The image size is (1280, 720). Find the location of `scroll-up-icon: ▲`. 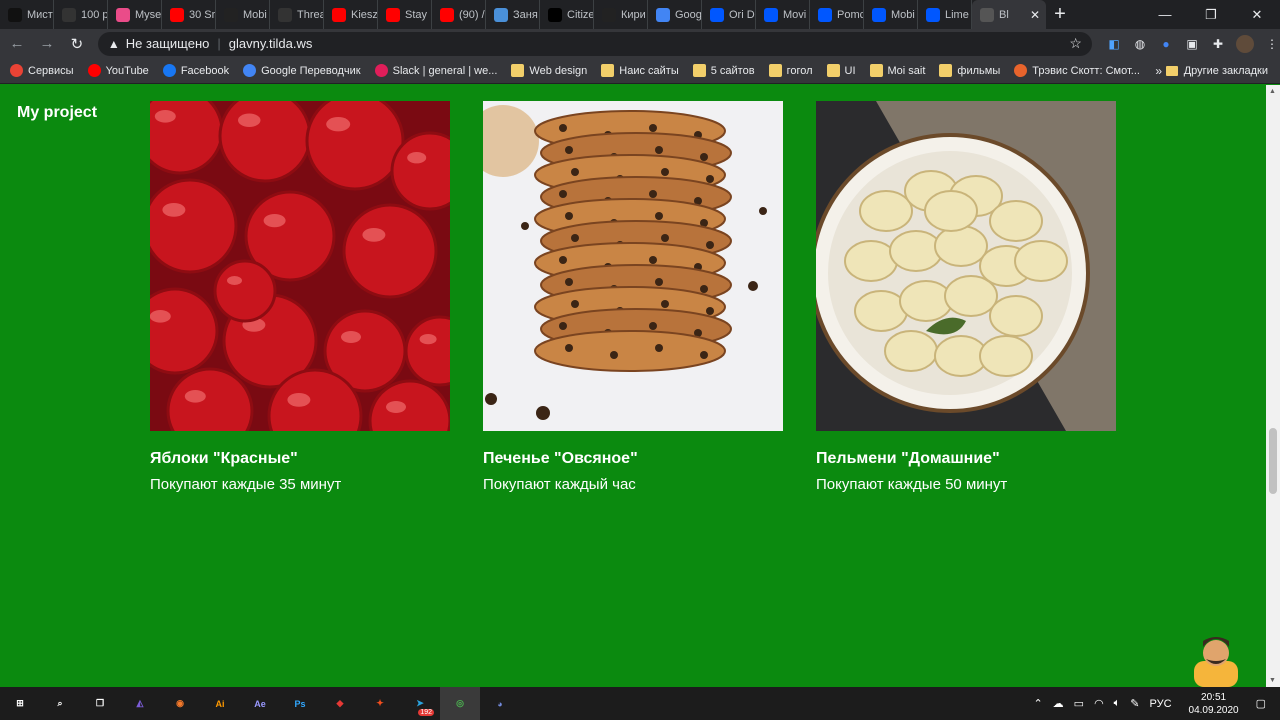

scroll-up-icon: ▲ is located at coordinates (1272, 91).